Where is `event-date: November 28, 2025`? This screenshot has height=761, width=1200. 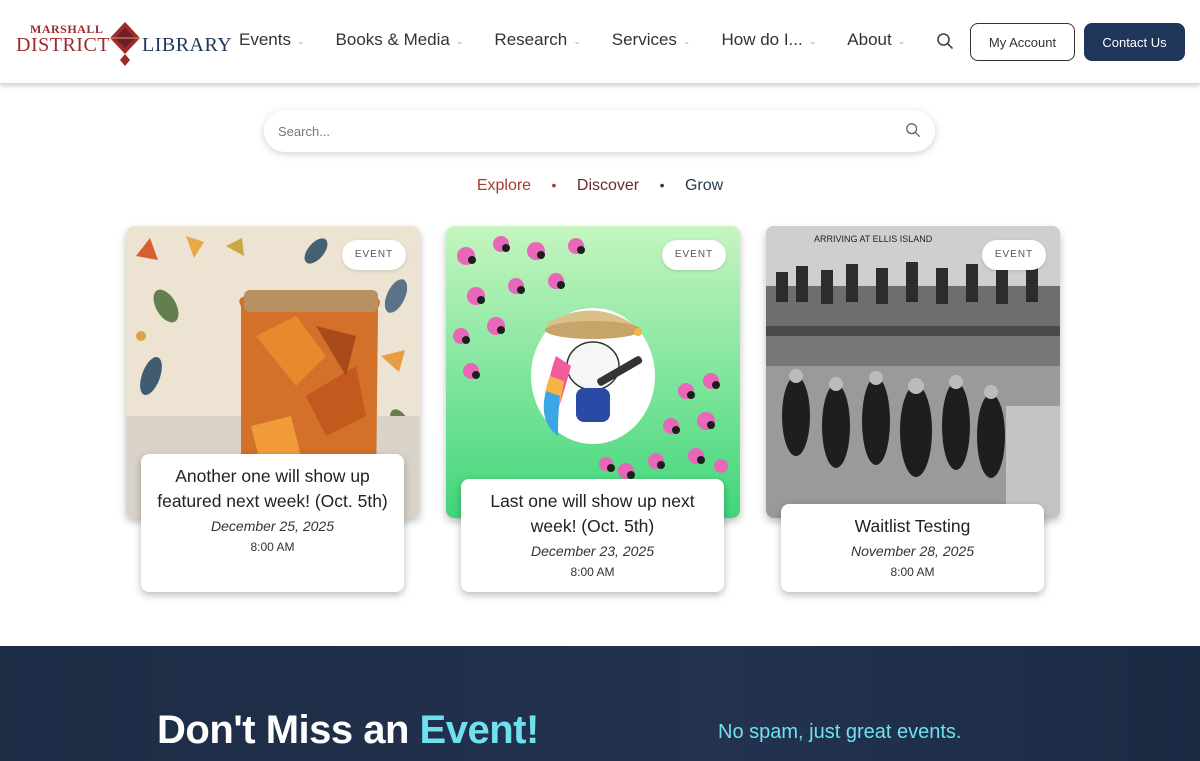
event-date: November 28, 2025 is located at coordinates (912, 551).